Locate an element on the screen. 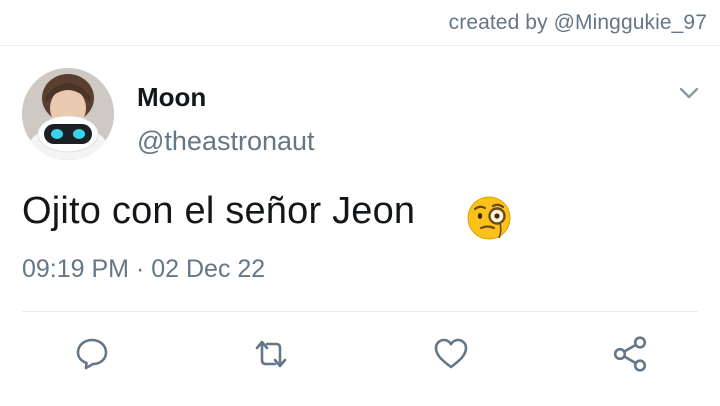 This screenshot has height=406, width=720. chevron-down-icon is located at coordinates (689, 93).